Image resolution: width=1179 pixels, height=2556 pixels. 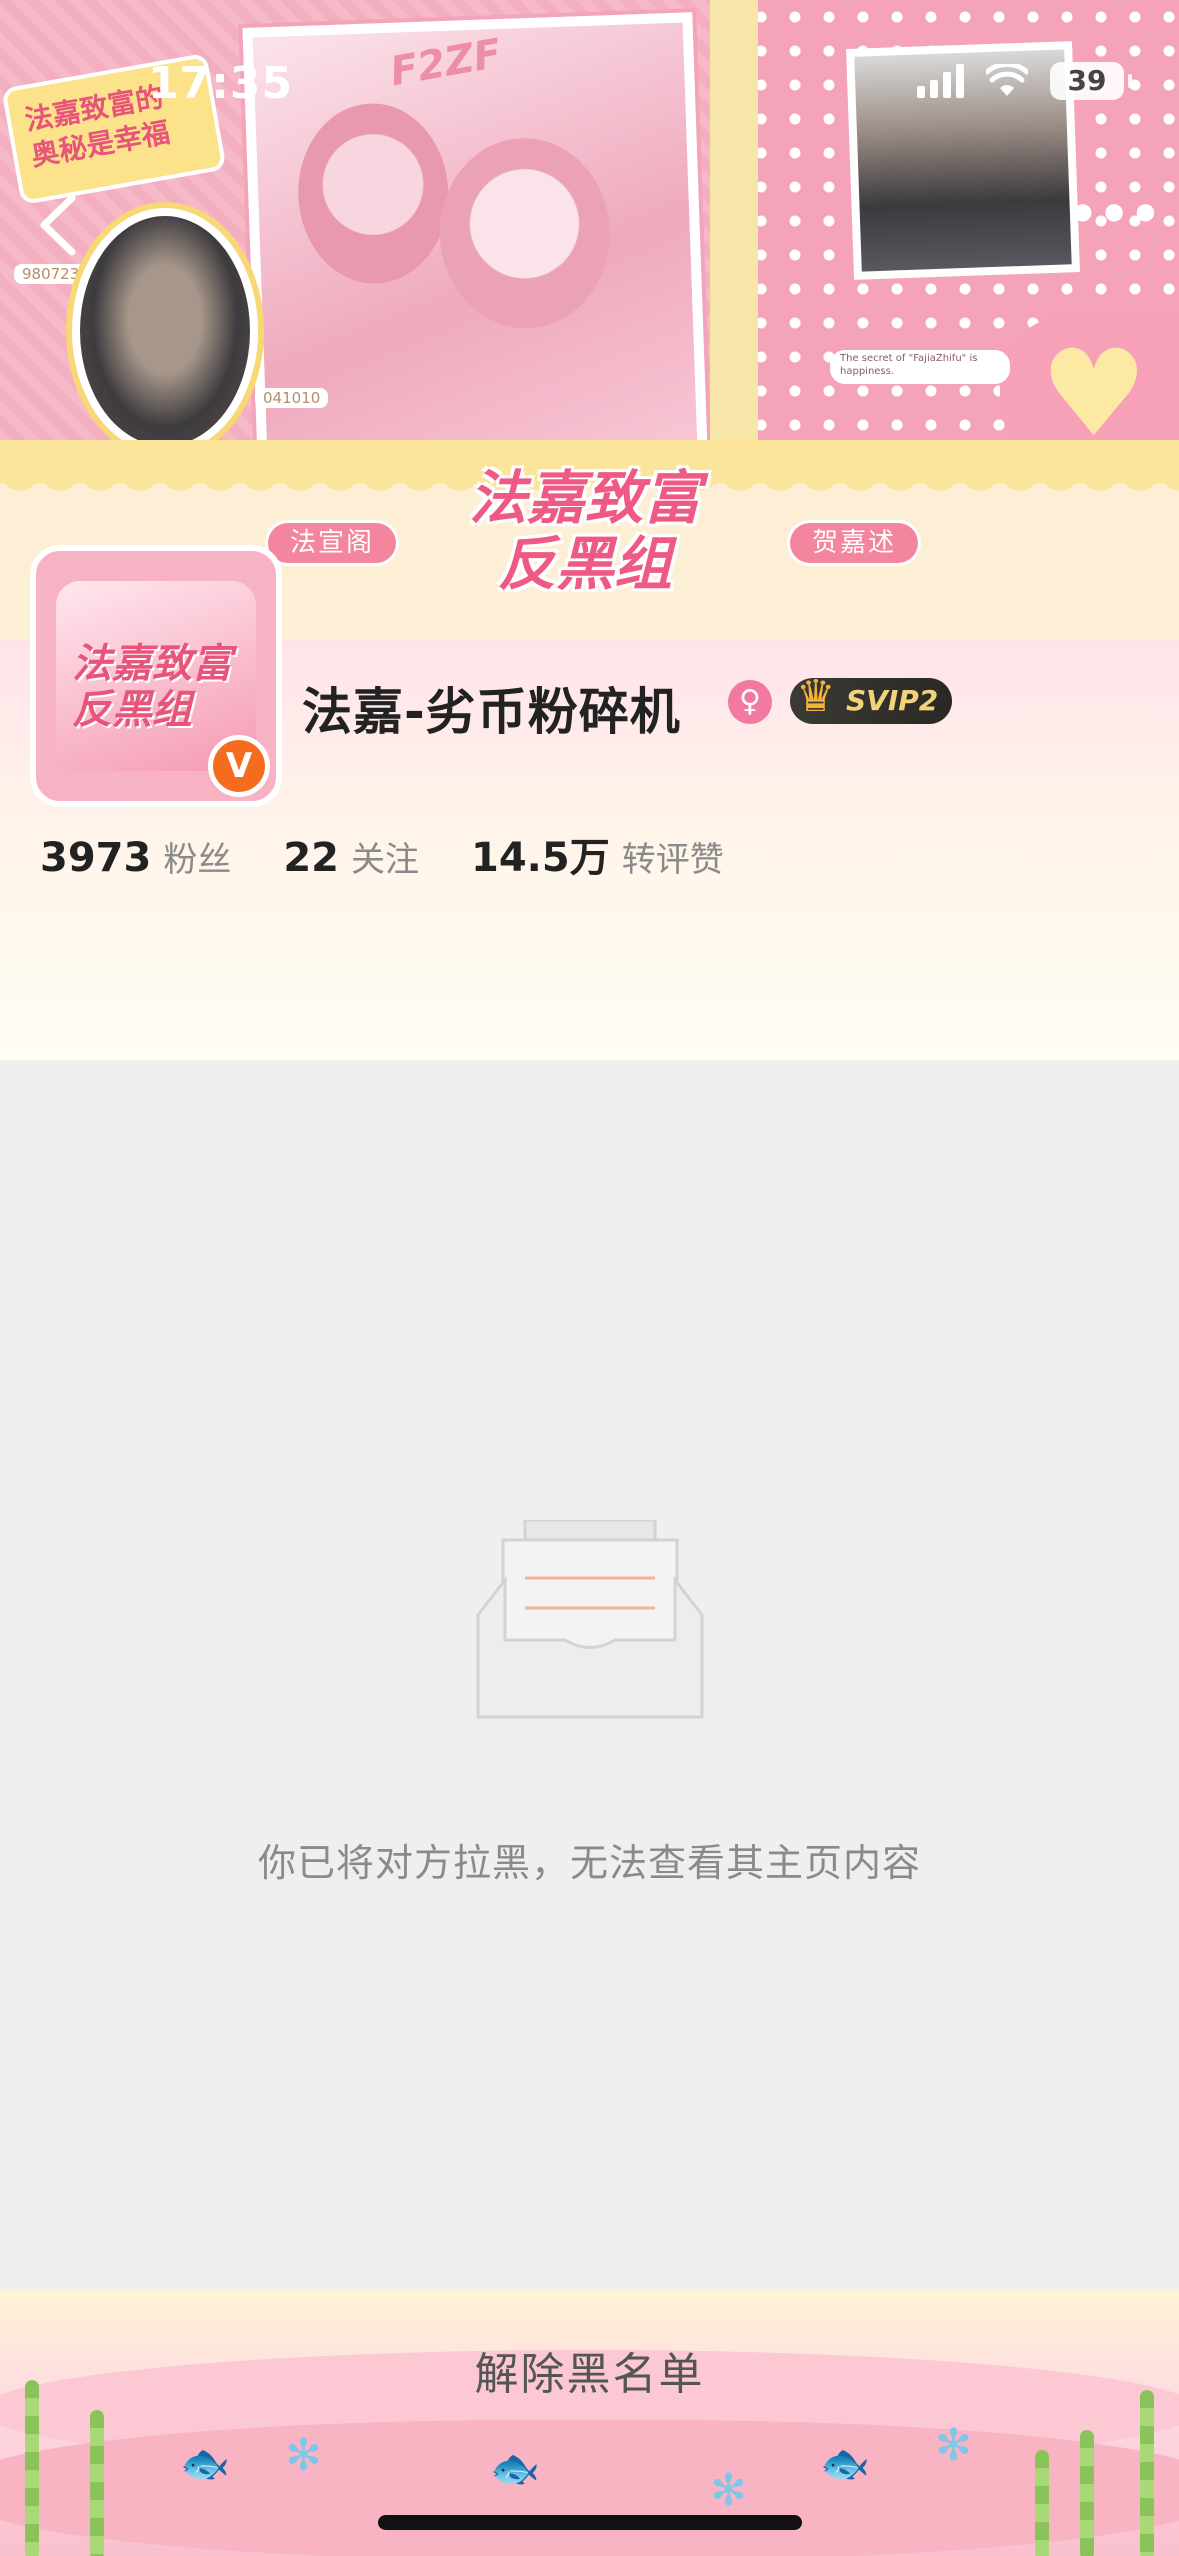 What do you see at coordinates (940, 81) in the screenshot?
I see `cellular-signal-icon` at bounding box center [940, 81].